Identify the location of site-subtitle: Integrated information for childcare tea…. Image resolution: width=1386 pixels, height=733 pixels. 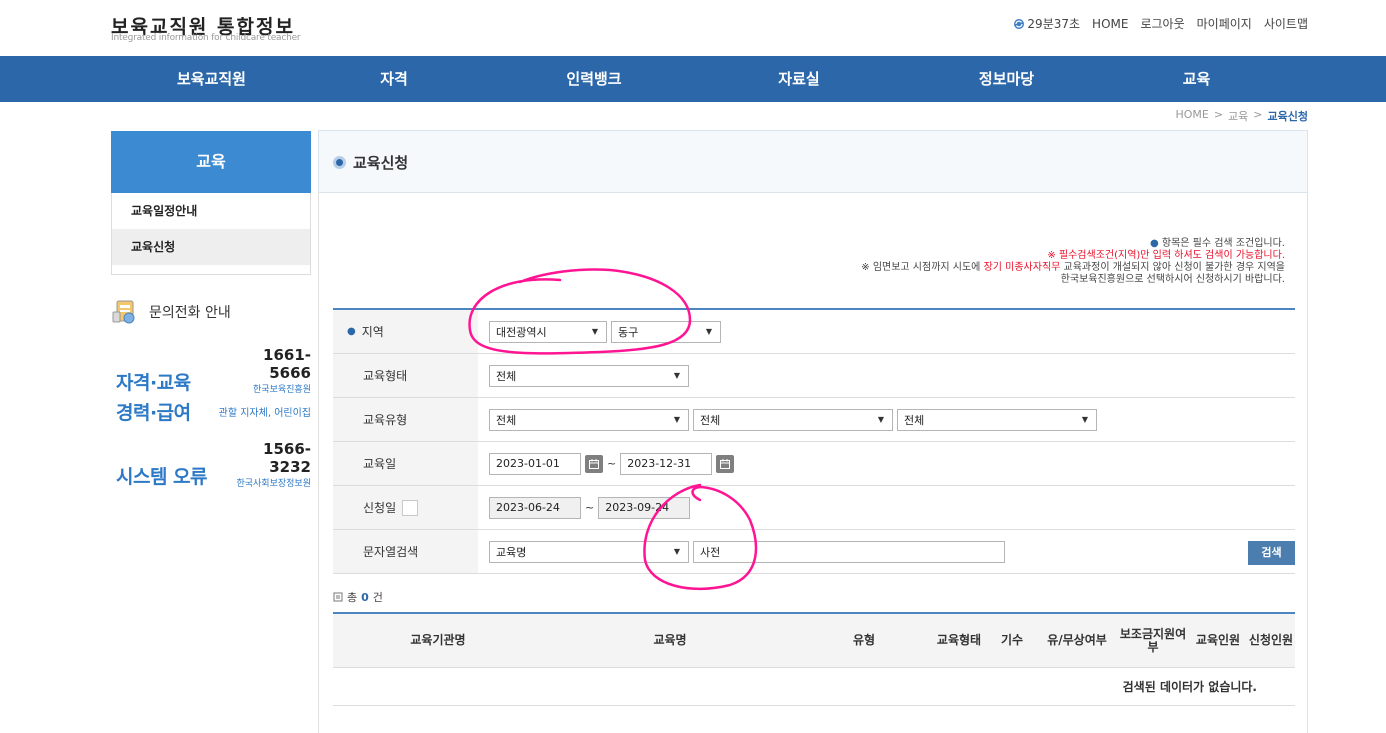
(206, 38).